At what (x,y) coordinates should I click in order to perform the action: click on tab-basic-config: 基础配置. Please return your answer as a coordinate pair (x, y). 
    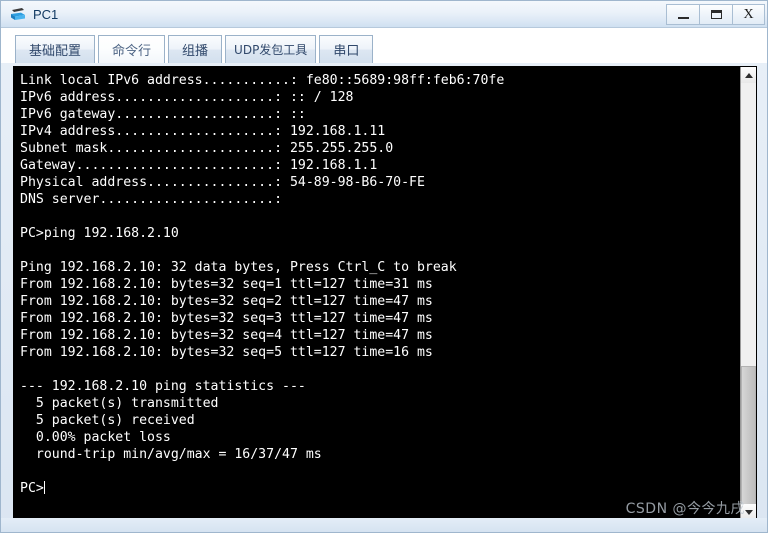
    Looking at the image, I should click on (55, 49).